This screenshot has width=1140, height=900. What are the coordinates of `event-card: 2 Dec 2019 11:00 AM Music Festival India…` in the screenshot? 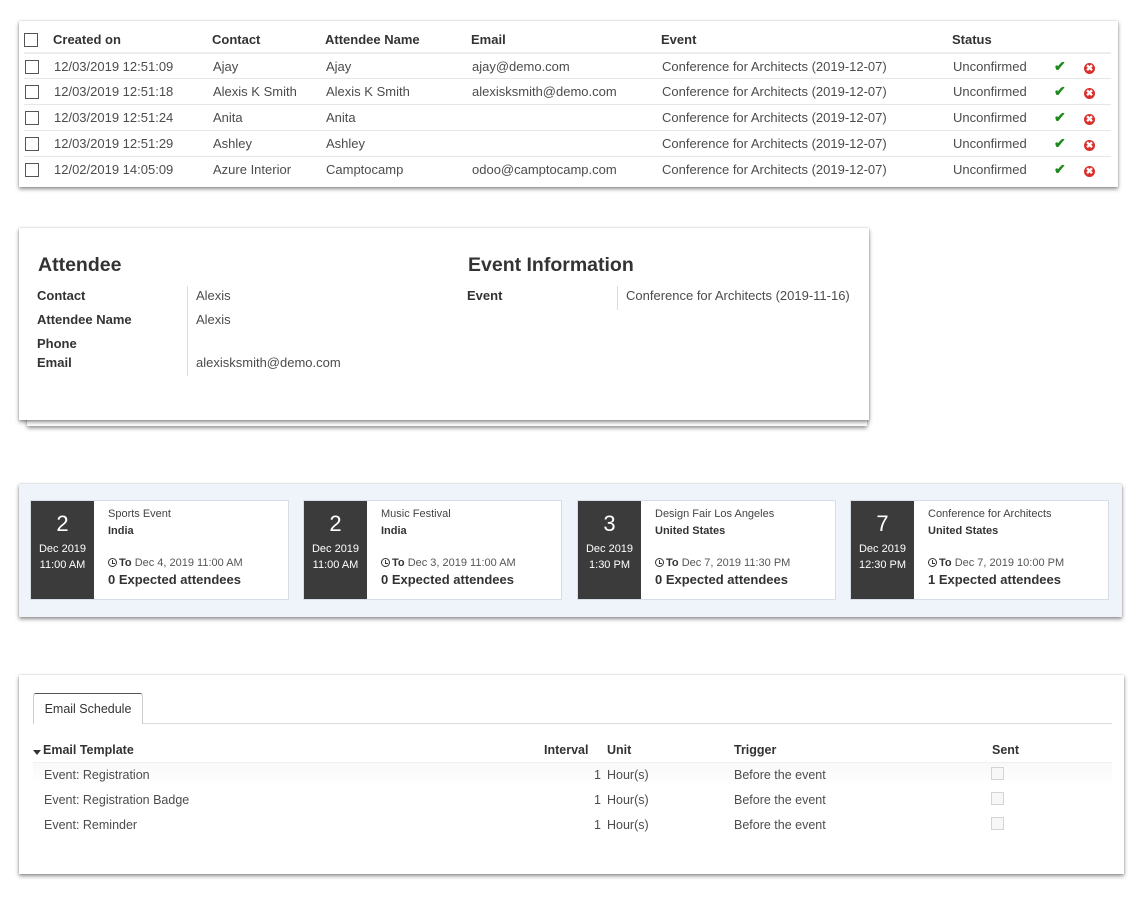 It's located at (432, 550).